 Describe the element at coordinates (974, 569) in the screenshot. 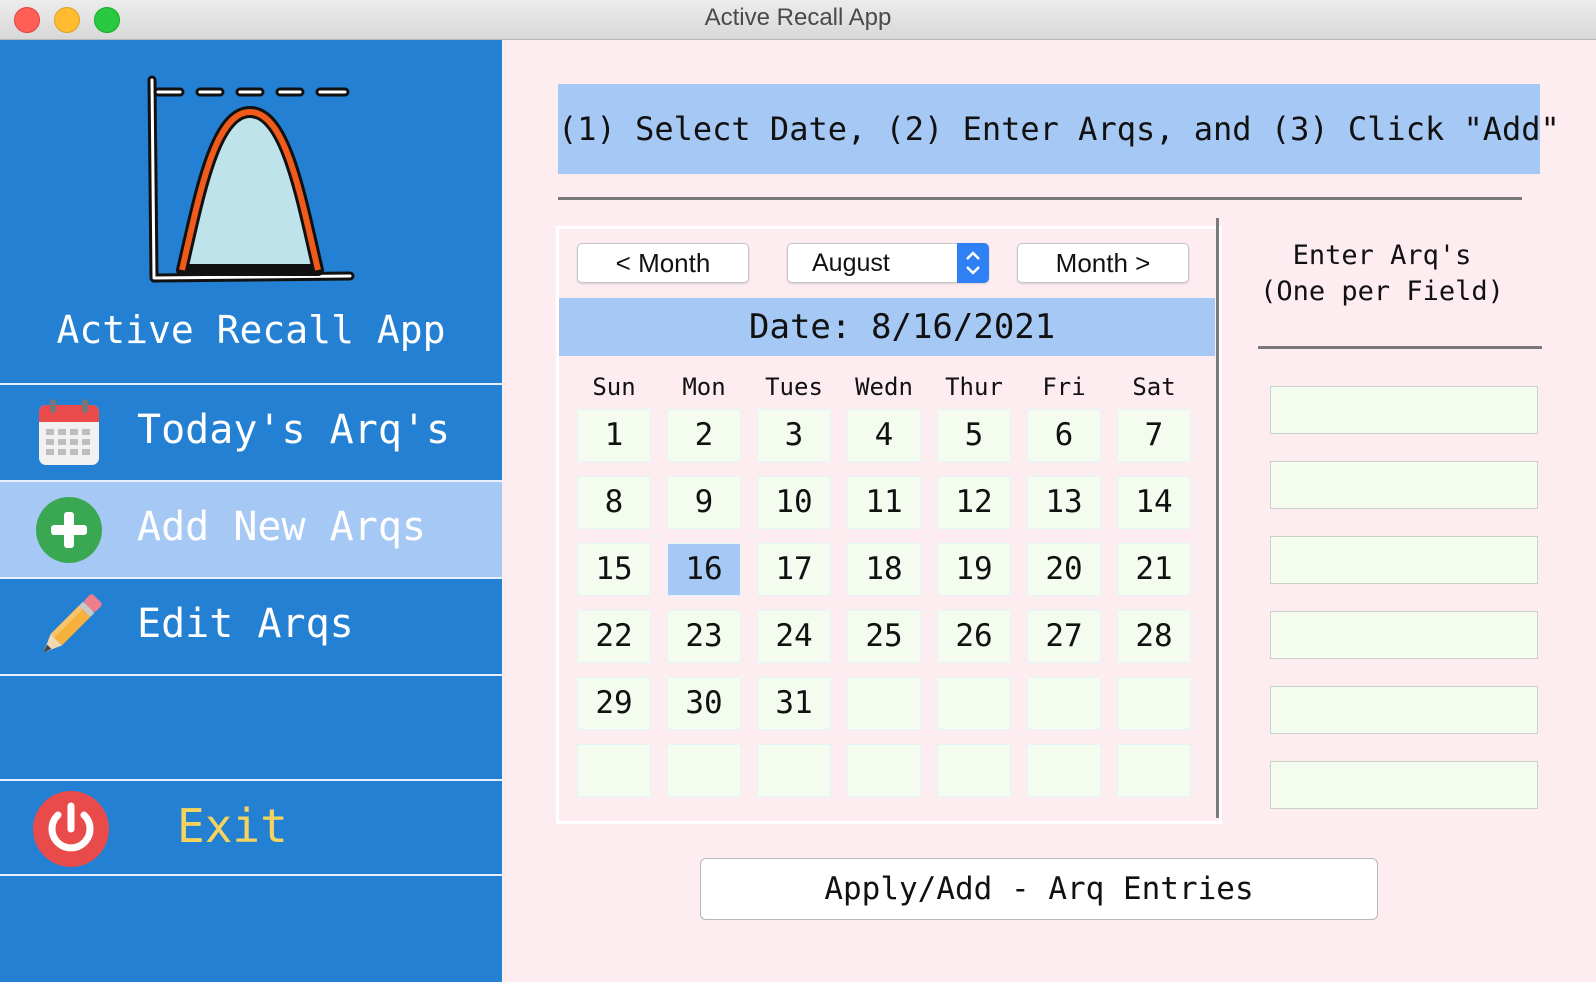

I see `day-cell: 19` at that location.